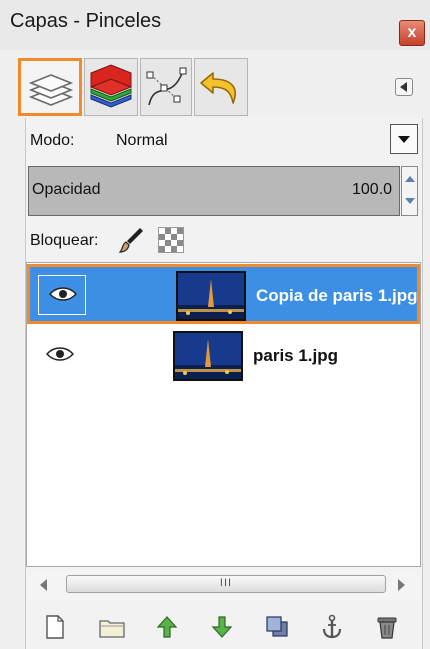  I want to click on tab-menu-button, so click(404, 87).